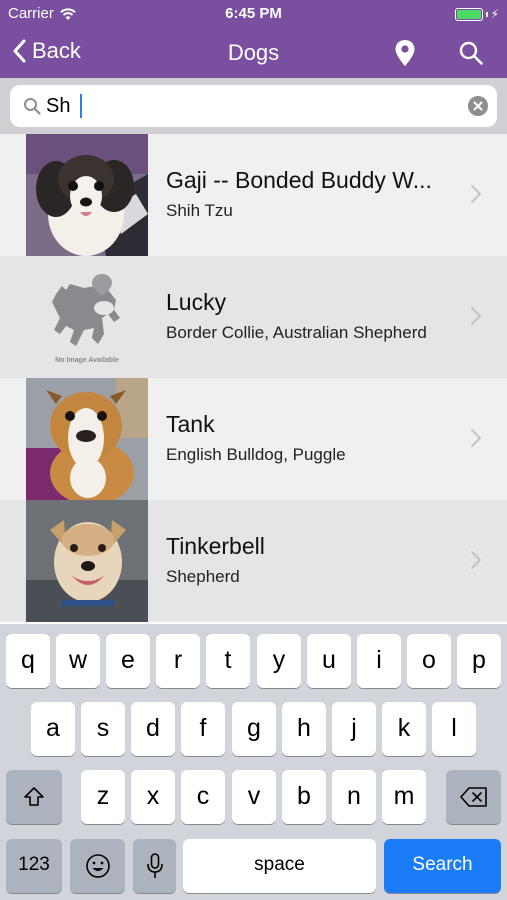 The height and width of the screenshot is (900, 507). I want to click on key-v: v, so click(254, 797).